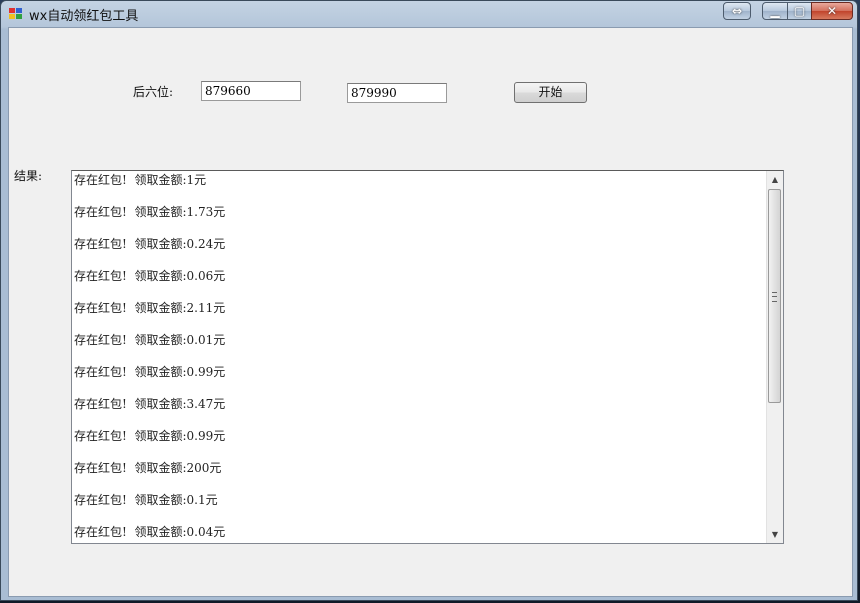 This screenshot has height=603, width=860. I want to click on maximize-button: ▢, so click(799, 11).